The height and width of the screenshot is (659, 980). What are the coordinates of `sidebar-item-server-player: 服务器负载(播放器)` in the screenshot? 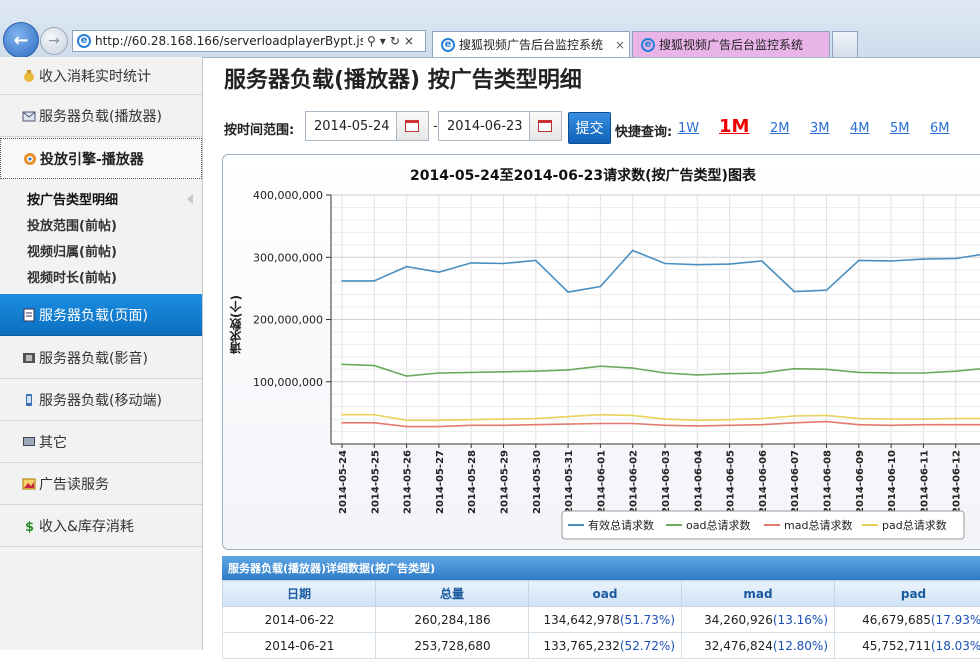 It's located at (101, 116).